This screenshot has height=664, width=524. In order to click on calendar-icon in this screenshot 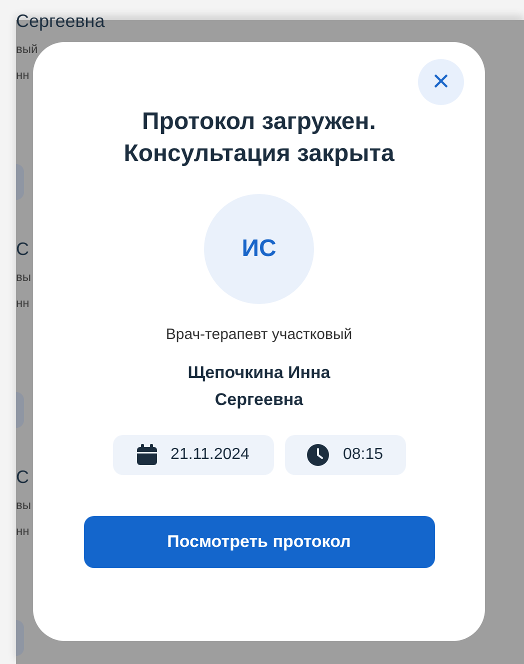, I will do `click(146, 454)`.